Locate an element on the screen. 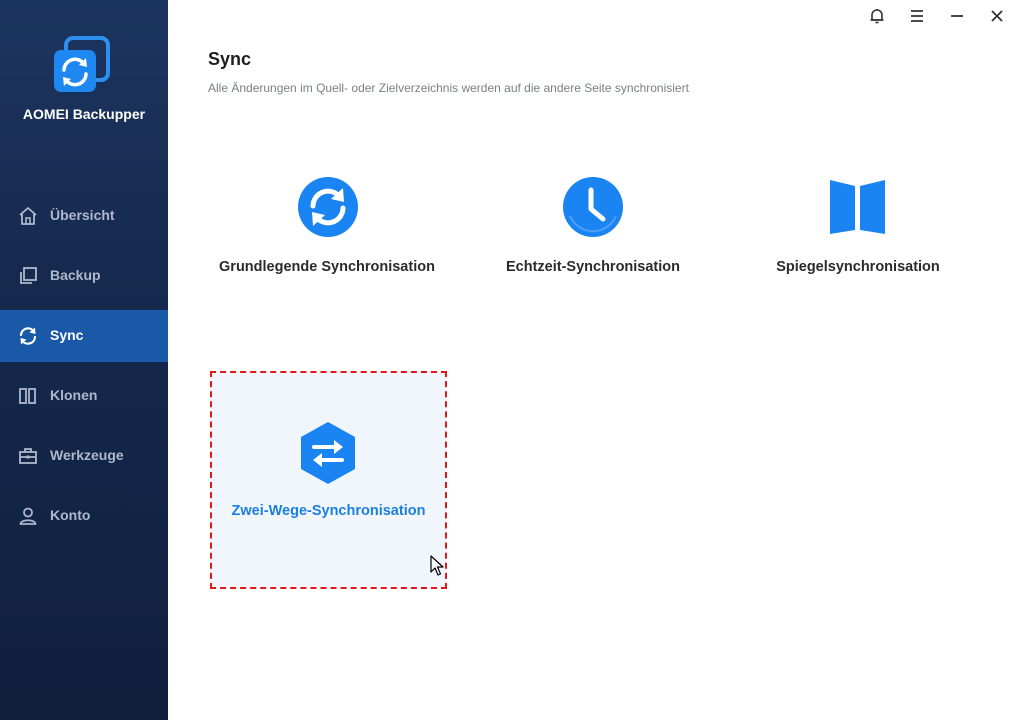  option-realtime-sync: Echtzeit-Synchronisation is located at coordinates (593, 230).